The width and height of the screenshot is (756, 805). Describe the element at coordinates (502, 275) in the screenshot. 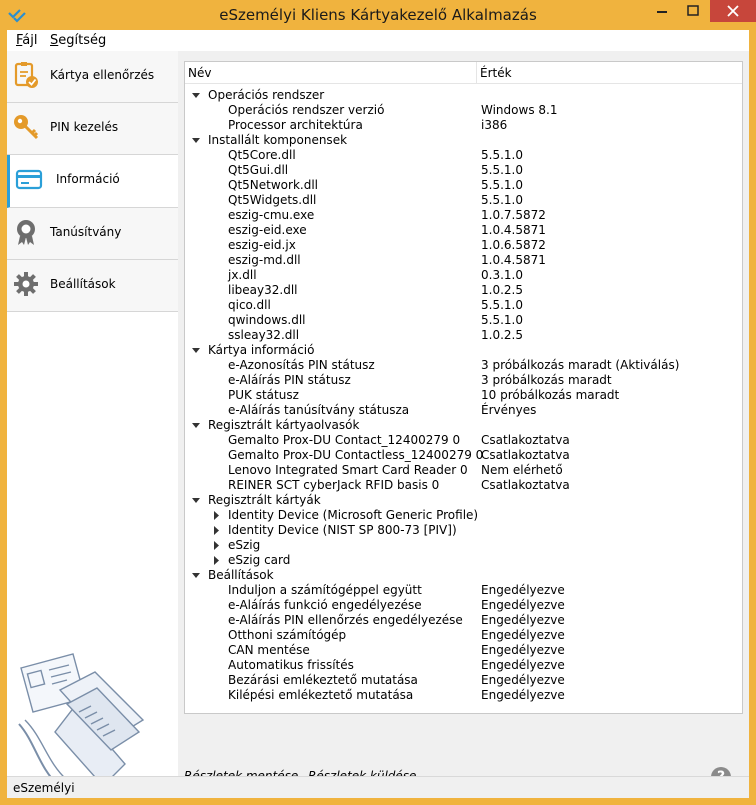

I see `tree-row-value: 0.3.1.0` at that location.